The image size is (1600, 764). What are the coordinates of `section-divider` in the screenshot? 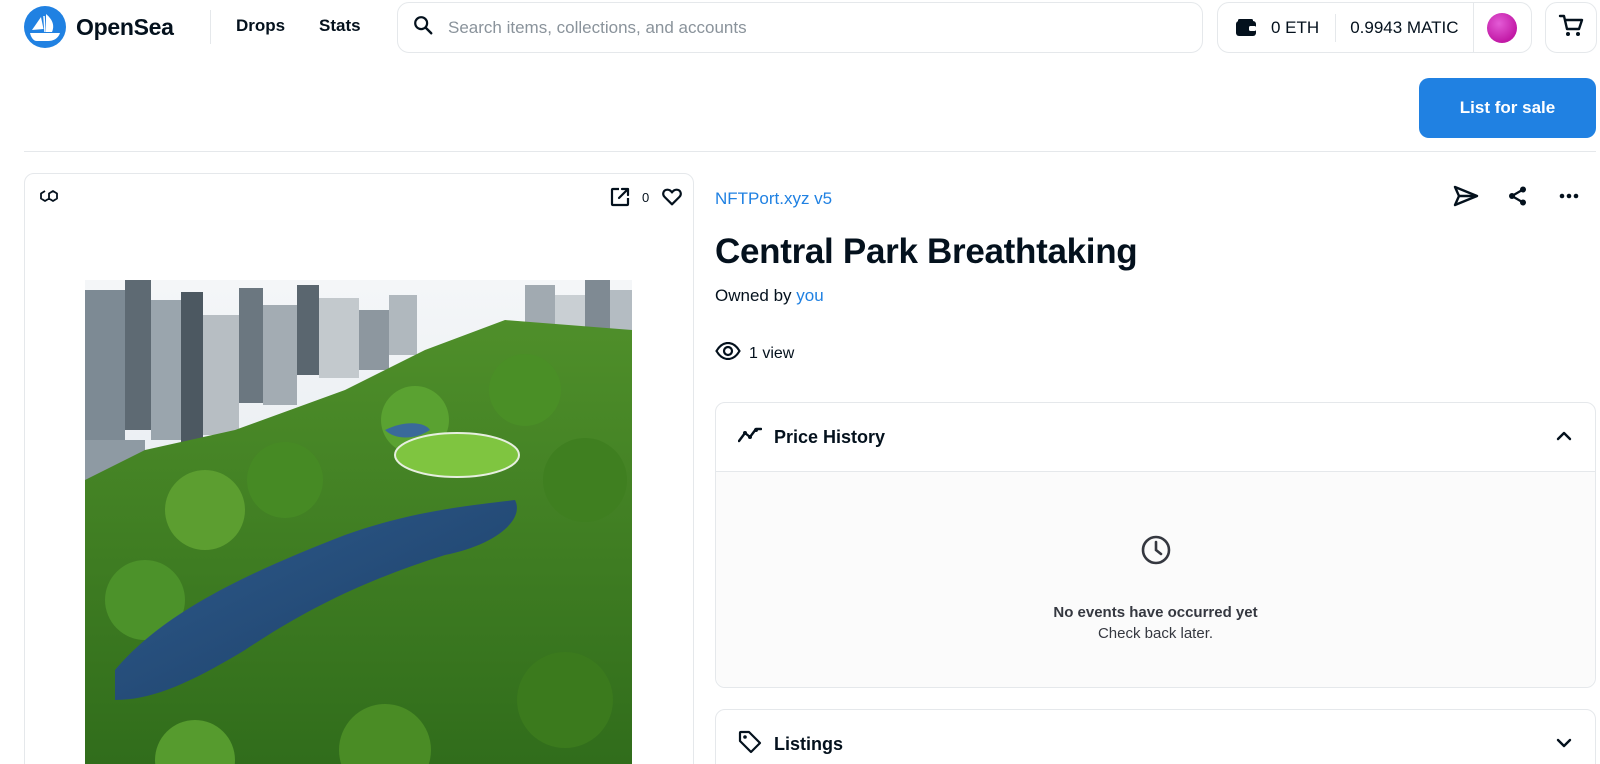 It's located at (810, 151).